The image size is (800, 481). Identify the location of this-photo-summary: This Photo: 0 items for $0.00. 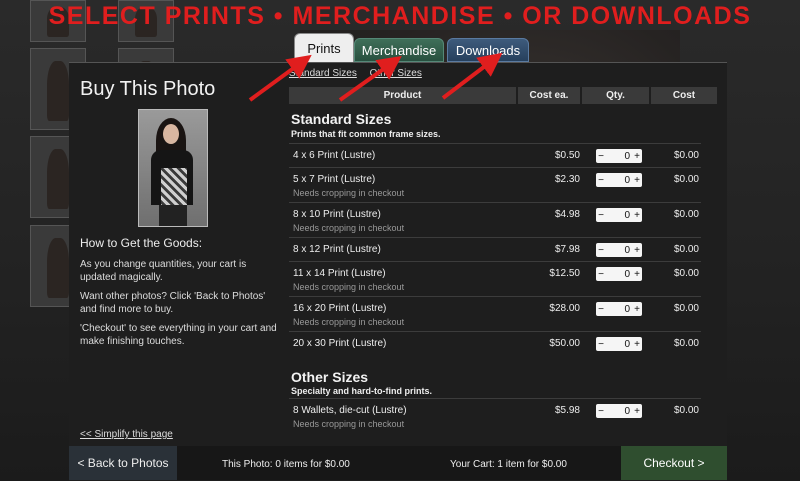
(286, 464).